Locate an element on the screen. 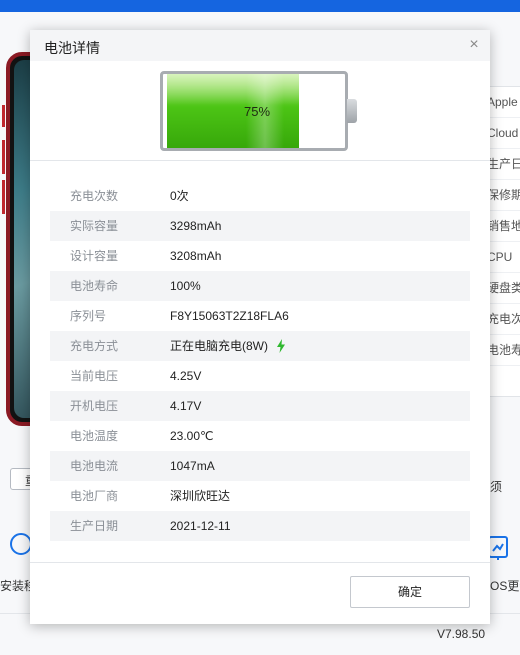 Image resolution: width=520 pixels, height=655 pixels. info-value: 4.25V is located at coordinates (186, 376).